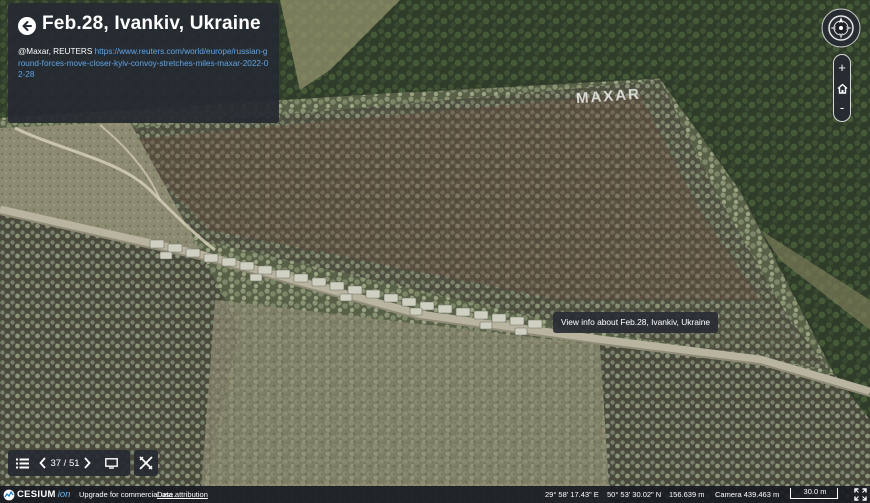 The height and width of the screenshot is (503, 870). What do you see at coordinates (151, 23) in the screenshot?
I see `story-title: Feb.28, Ivankiv, Ukraine` at bounding box center [151, 23].